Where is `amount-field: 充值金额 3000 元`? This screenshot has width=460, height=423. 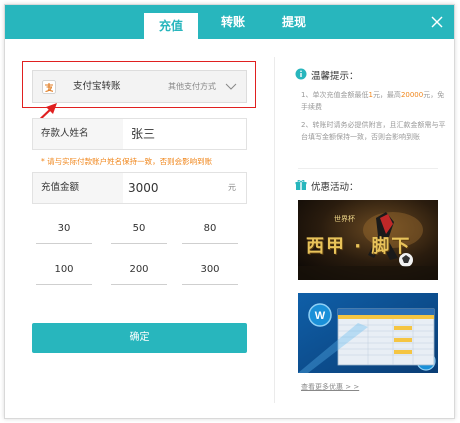 amount-field: 充值金额 3000 元 is located at coordinates (139, 188).